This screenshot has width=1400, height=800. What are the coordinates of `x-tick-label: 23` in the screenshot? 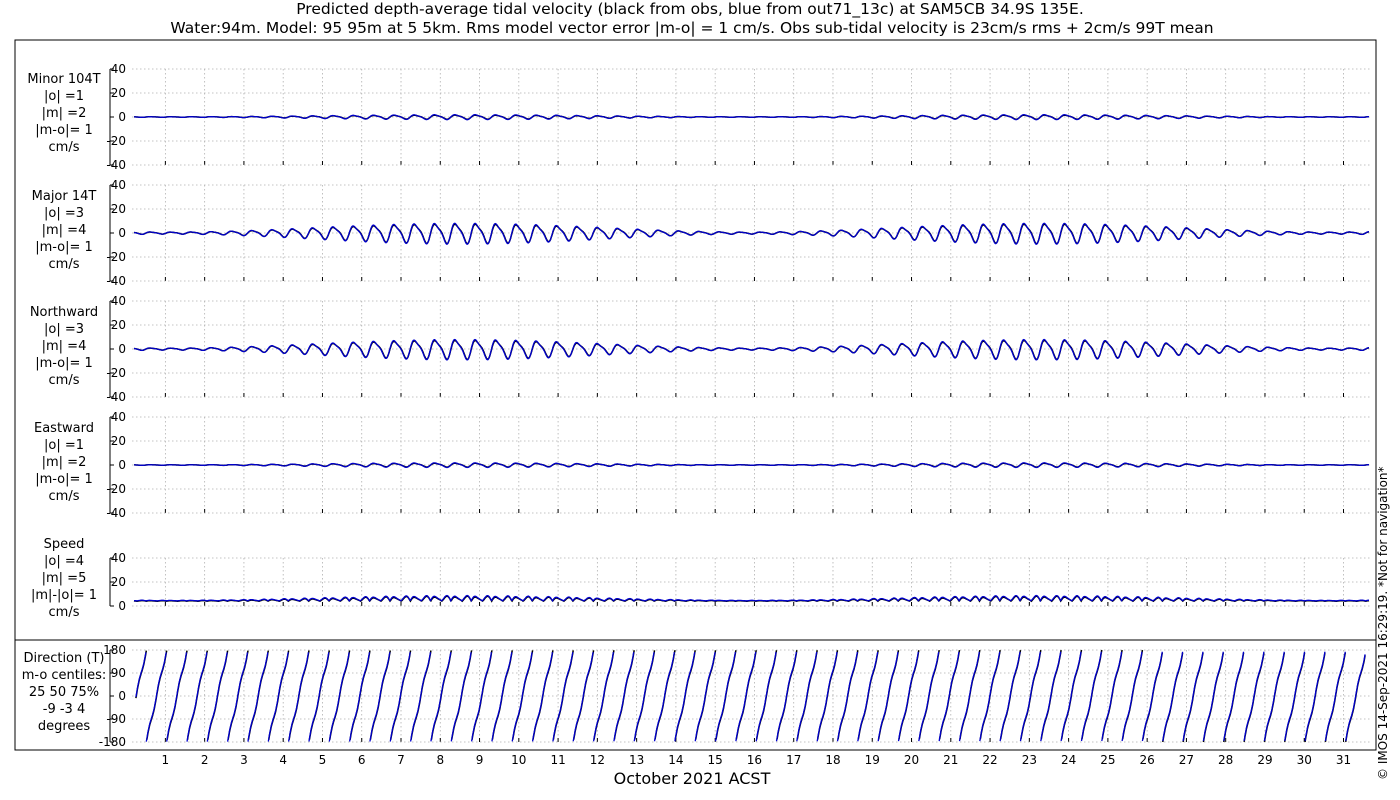 It's located at (1029, 760).